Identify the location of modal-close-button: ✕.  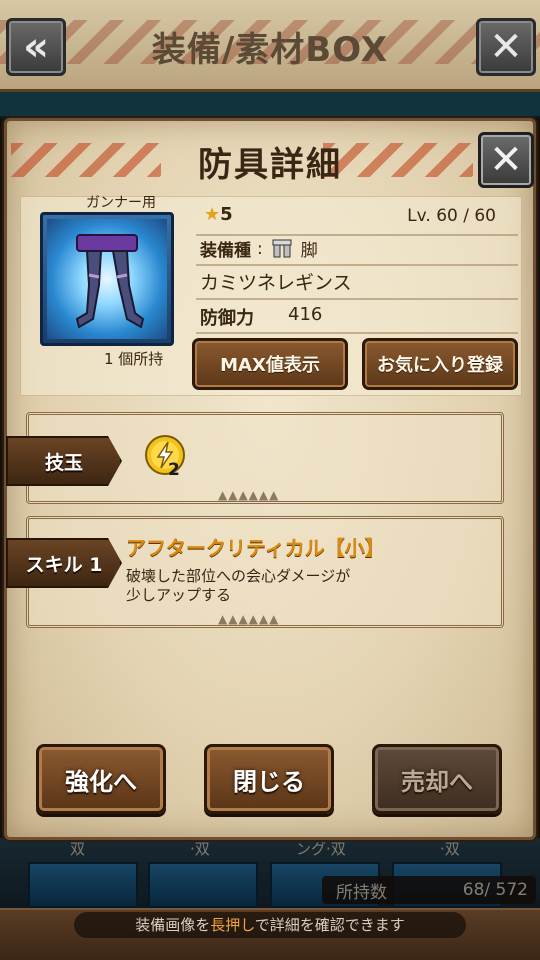
(506, 160).